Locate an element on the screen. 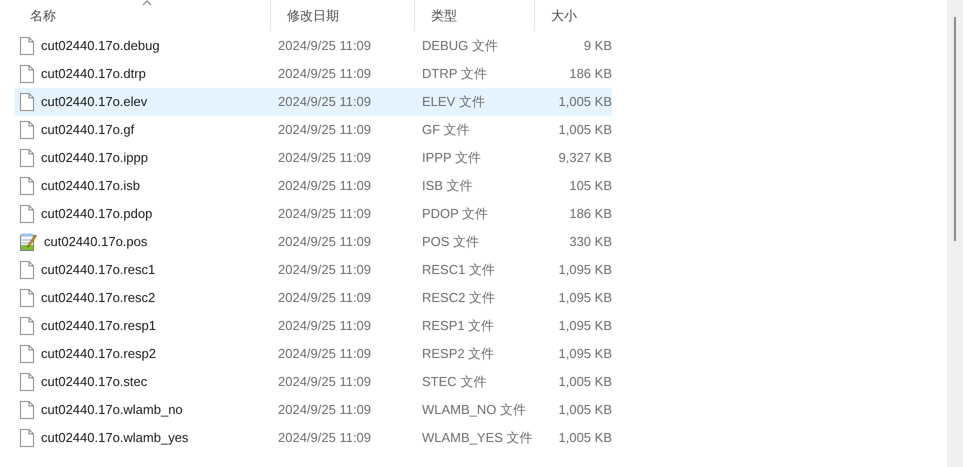  column-header: 修改日期 is located at coordinates (343, 15).